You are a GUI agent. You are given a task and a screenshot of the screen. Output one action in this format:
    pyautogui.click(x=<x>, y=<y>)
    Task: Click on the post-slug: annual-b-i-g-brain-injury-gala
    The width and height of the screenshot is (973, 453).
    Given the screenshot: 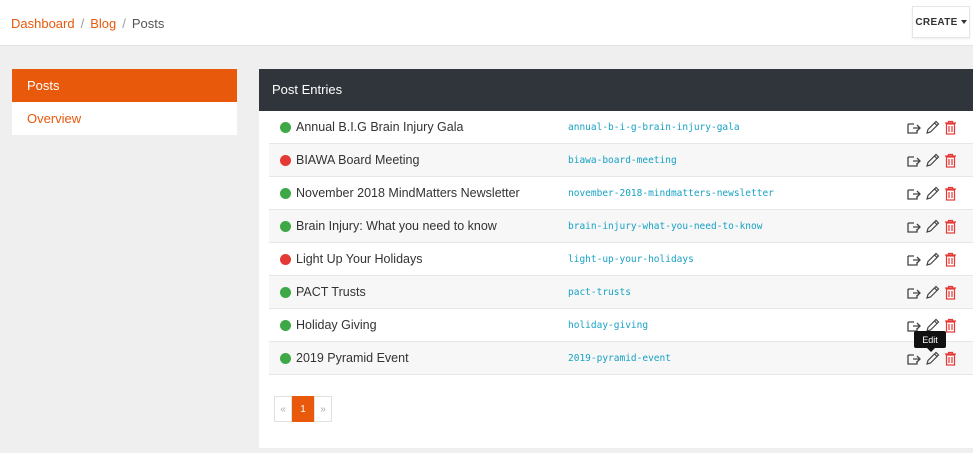 What is the action you would take?
    pyautogui.click(x=654, y=127)
    